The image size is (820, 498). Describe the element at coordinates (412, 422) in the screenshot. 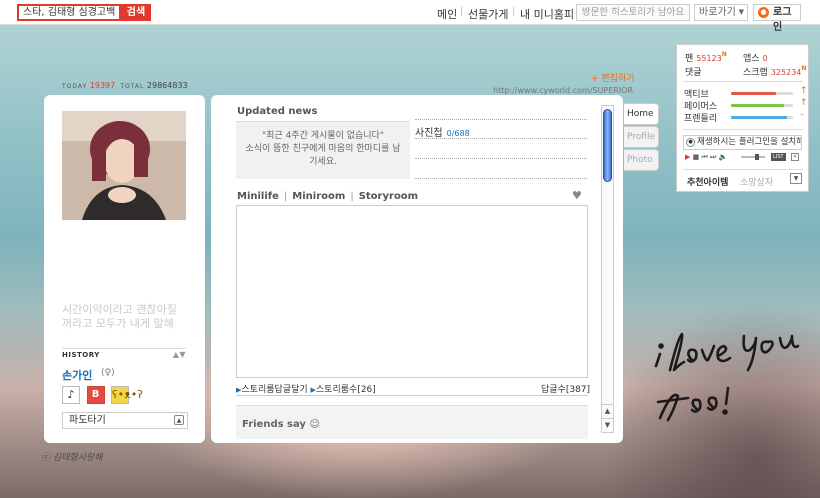

I see `friends-say-box: Friends say ☺` at that location.